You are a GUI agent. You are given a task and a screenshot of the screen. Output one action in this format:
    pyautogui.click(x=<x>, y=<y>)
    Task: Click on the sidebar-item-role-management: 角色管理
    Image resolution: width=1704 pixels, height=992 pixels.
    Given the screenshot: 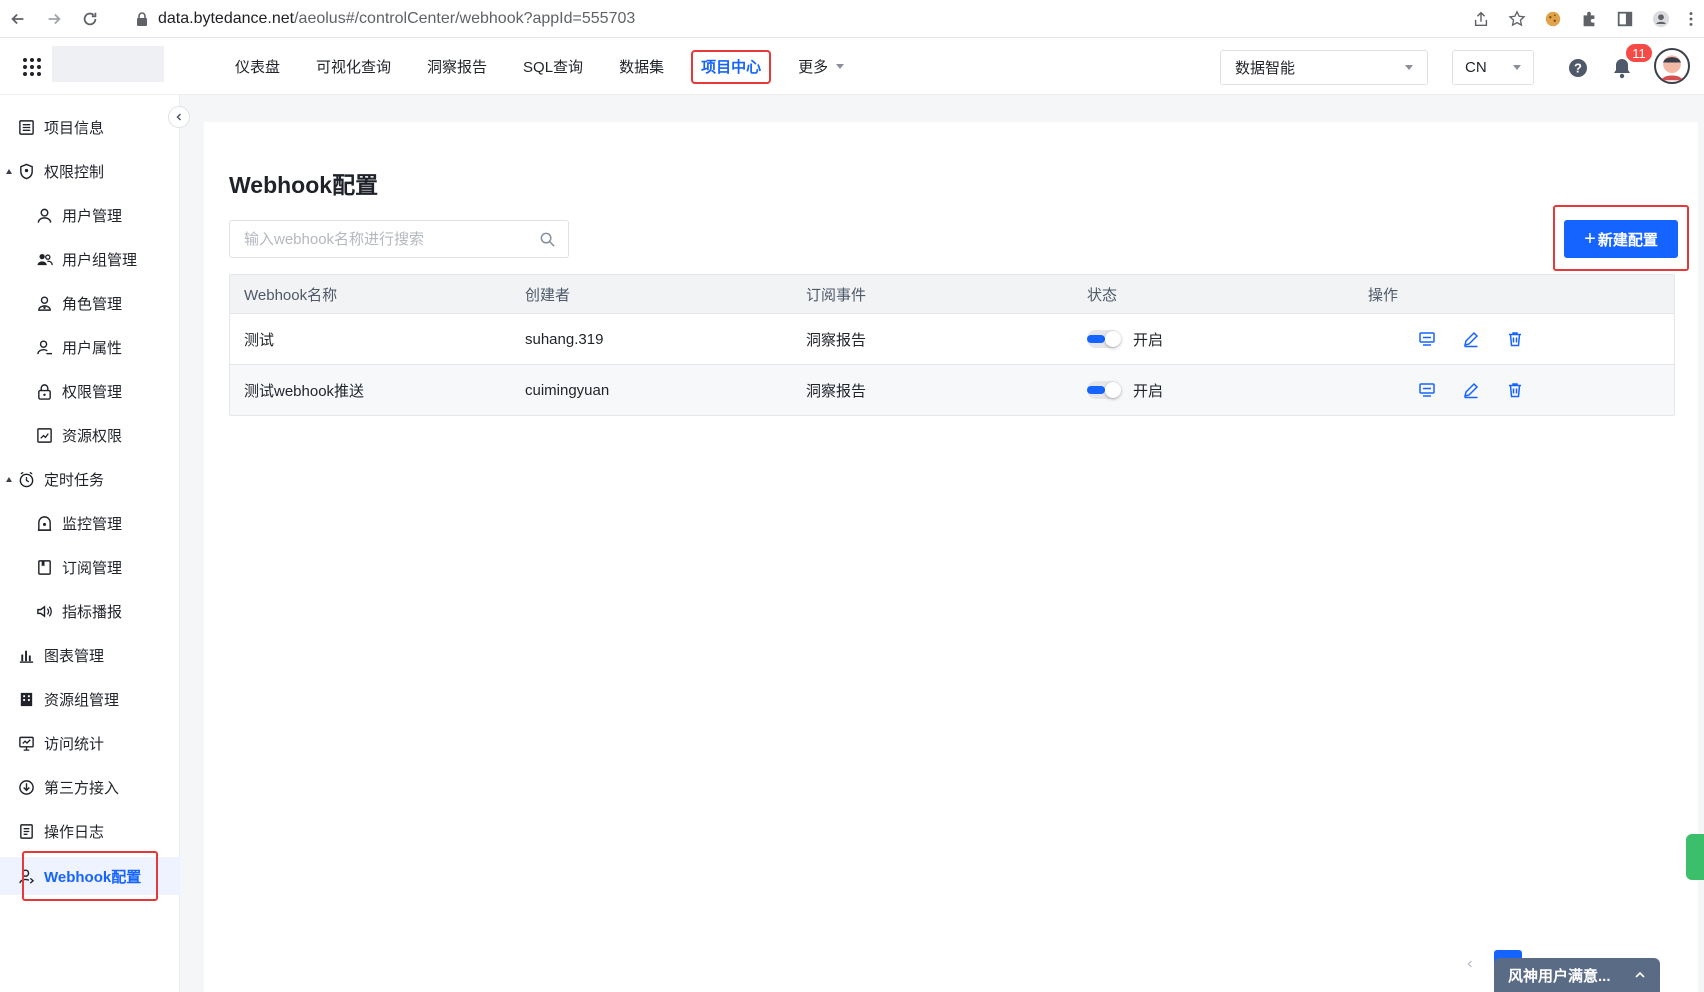 What is the action you would take?
    pyautogui.click(x=90, y=303)
    